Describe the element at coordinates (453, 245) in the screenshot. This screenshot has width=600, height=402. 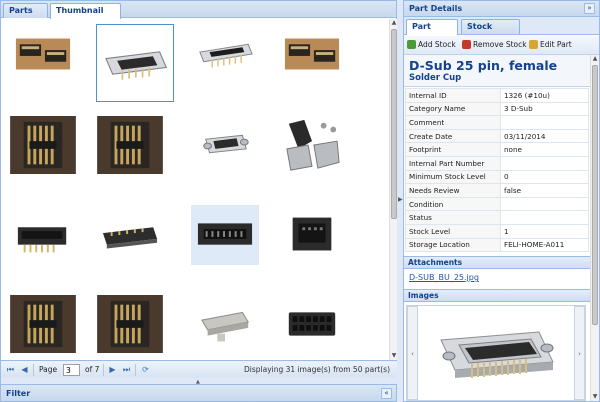
I see `property-key: Storage Location` at that location.